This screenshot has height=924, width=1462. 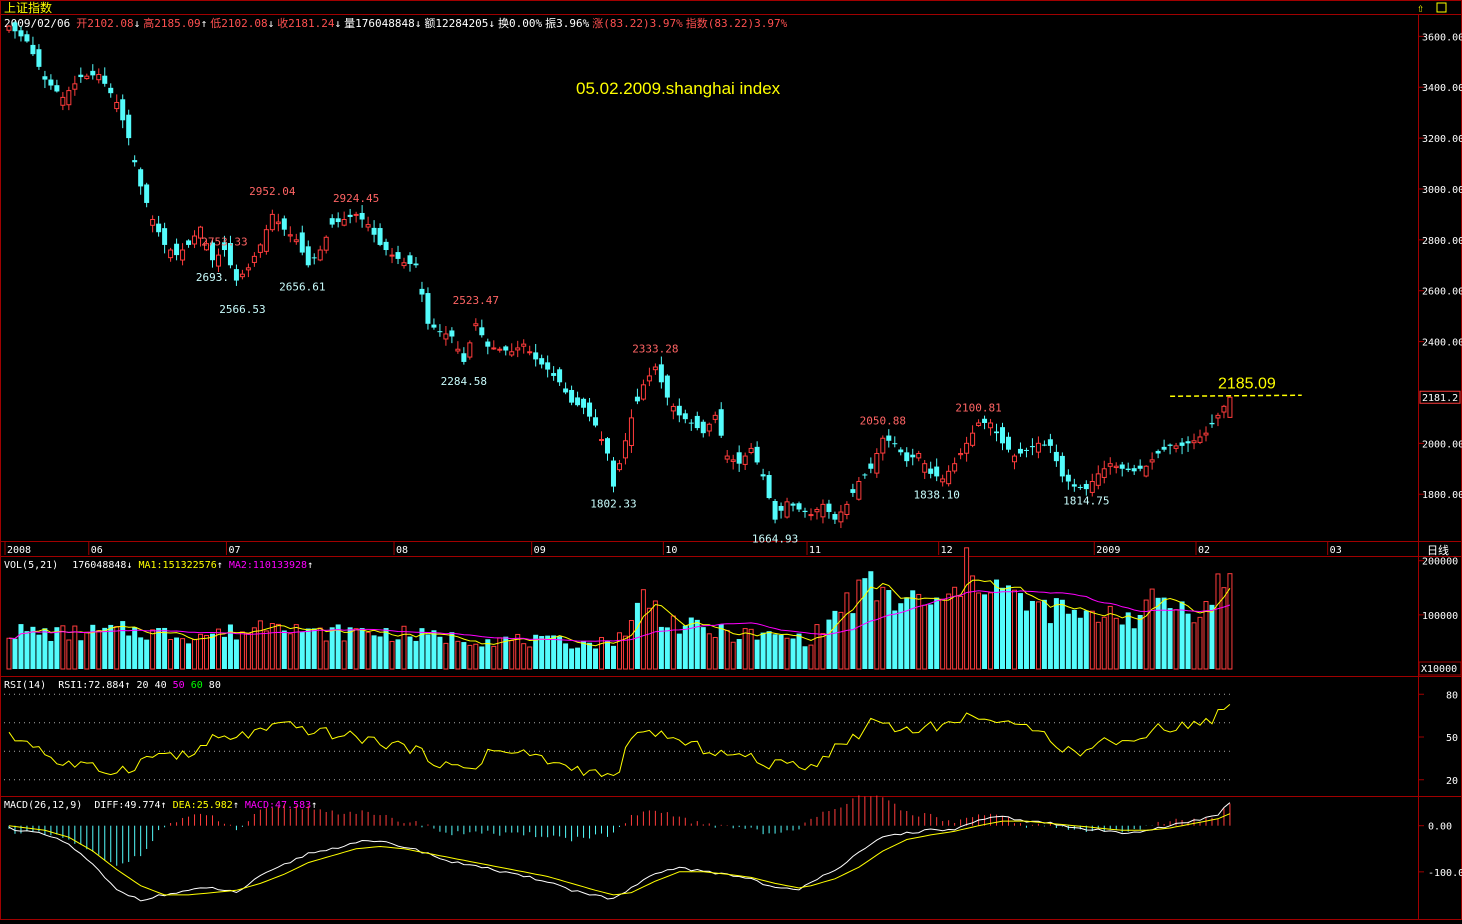 I want to click on price-annotation: 2924.45, so click(x=356, y=198).